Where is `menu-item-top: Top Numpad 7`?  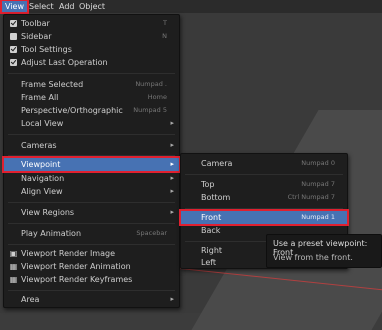 menu-item-top: Top Numpad 7 is located at coordinates (264, 184).